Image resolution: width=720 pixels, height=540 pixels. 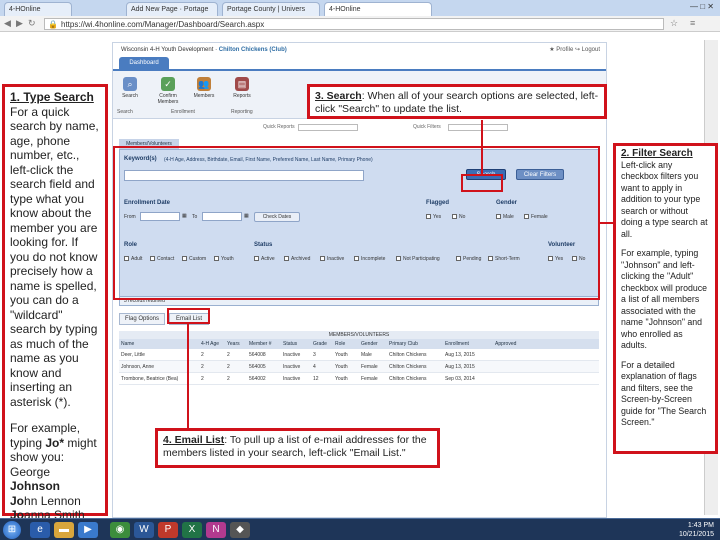 I want to click on table-column-header: Primary Club, so click(x=415, y=344).